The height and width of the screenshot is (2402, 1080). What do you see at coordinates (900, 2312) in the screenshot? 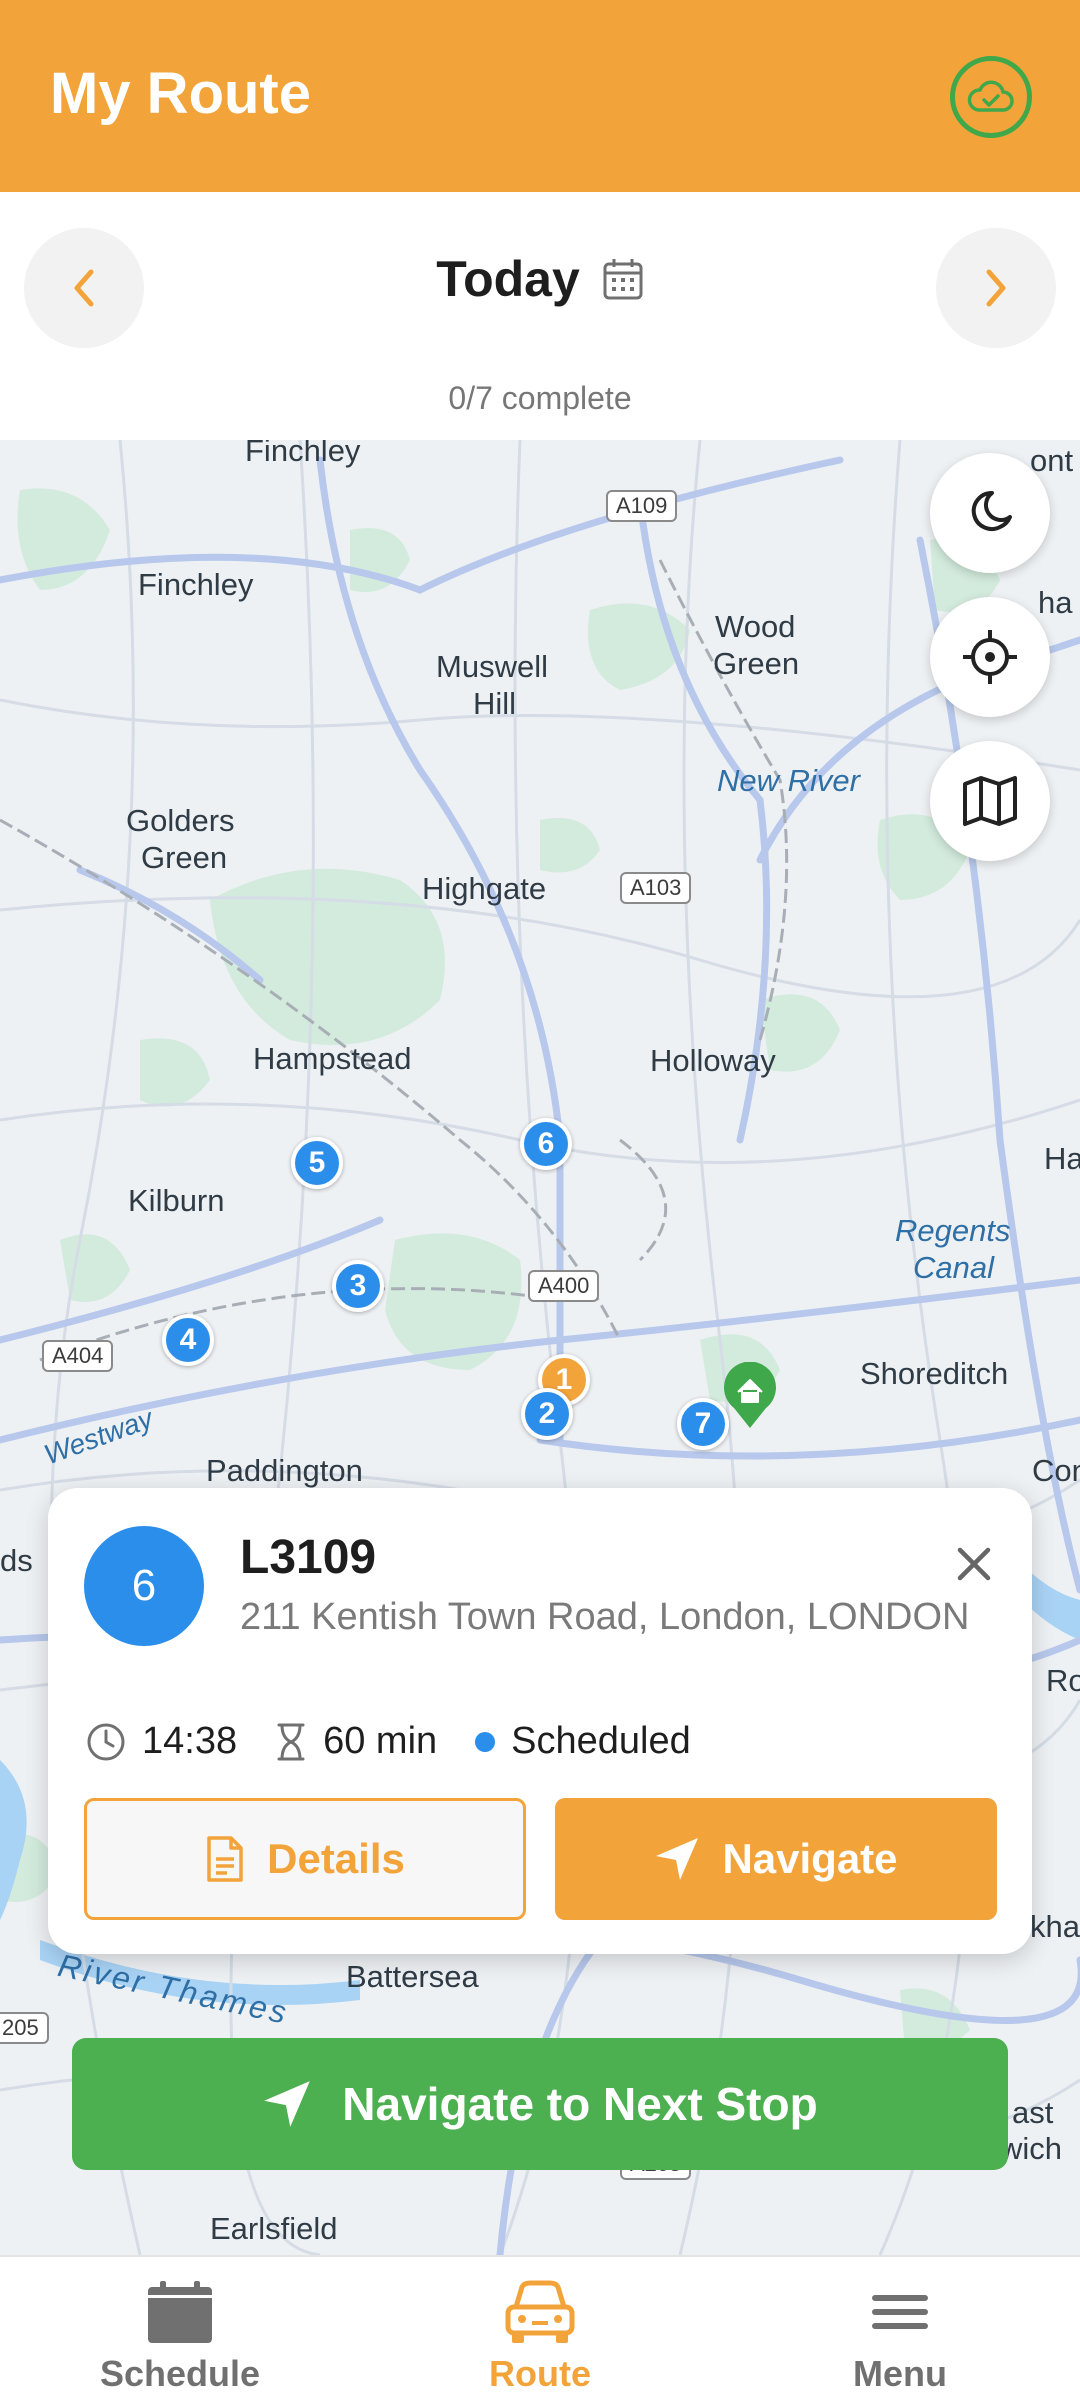
I see `hamburger-menu-icon` at bounding box center [900, 2312].